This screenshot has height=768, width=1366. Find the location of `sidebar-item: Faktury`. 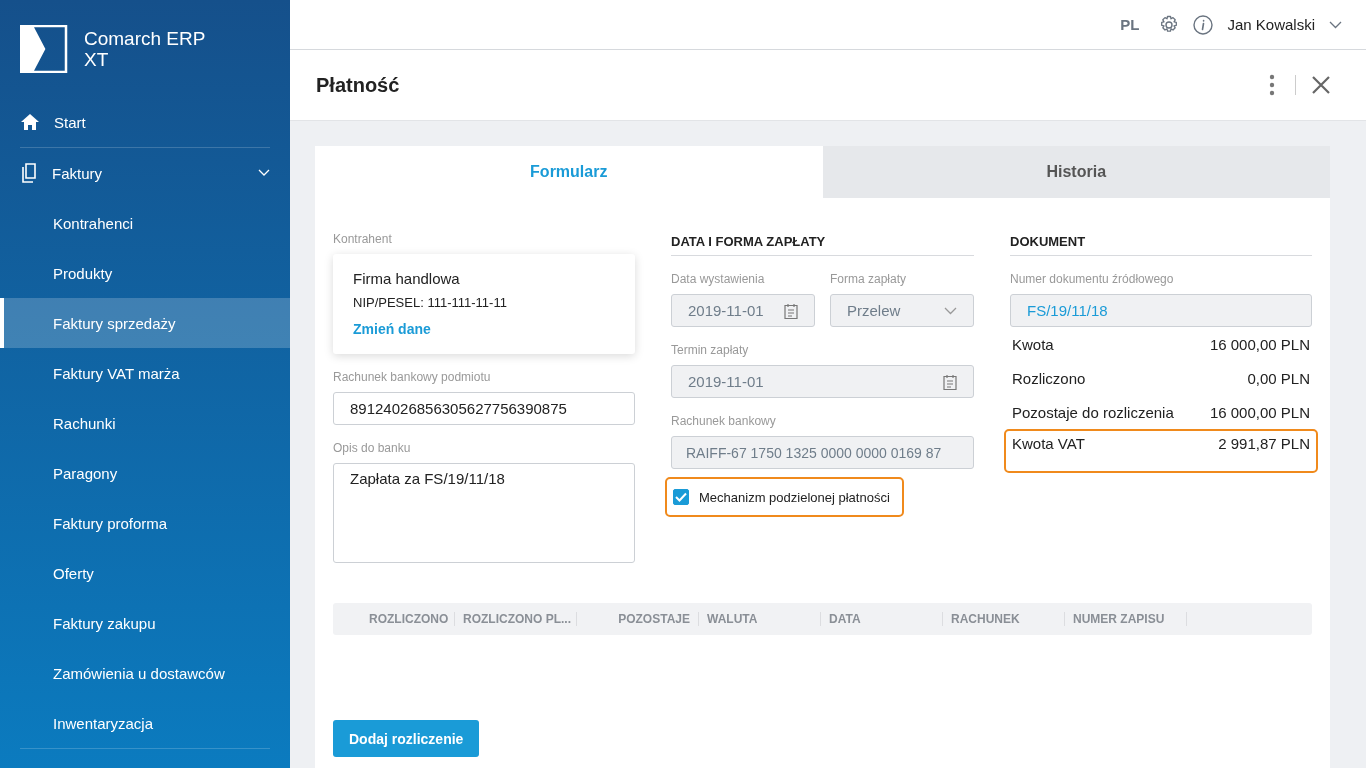

sidebar-item: Faktury is located at coordinates (145, 173).